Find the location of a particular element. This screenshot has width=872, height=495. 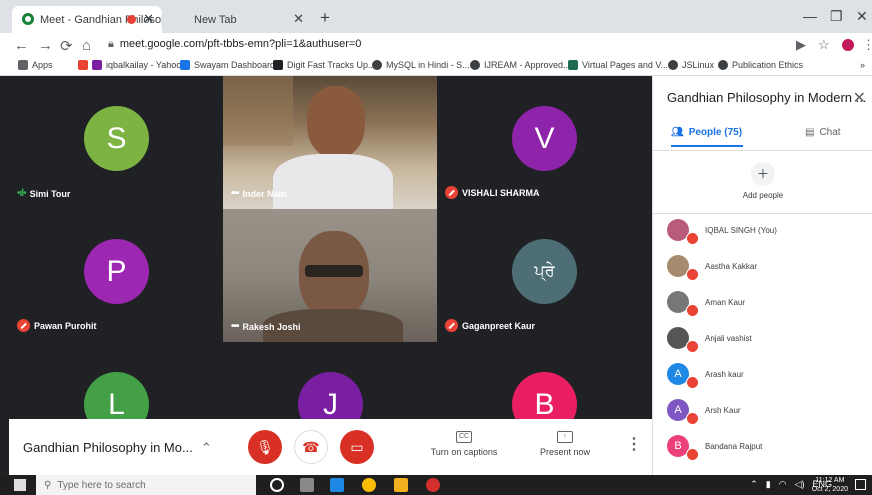

tab-chat: ▤ Chat is located at coordinates (823, 132).